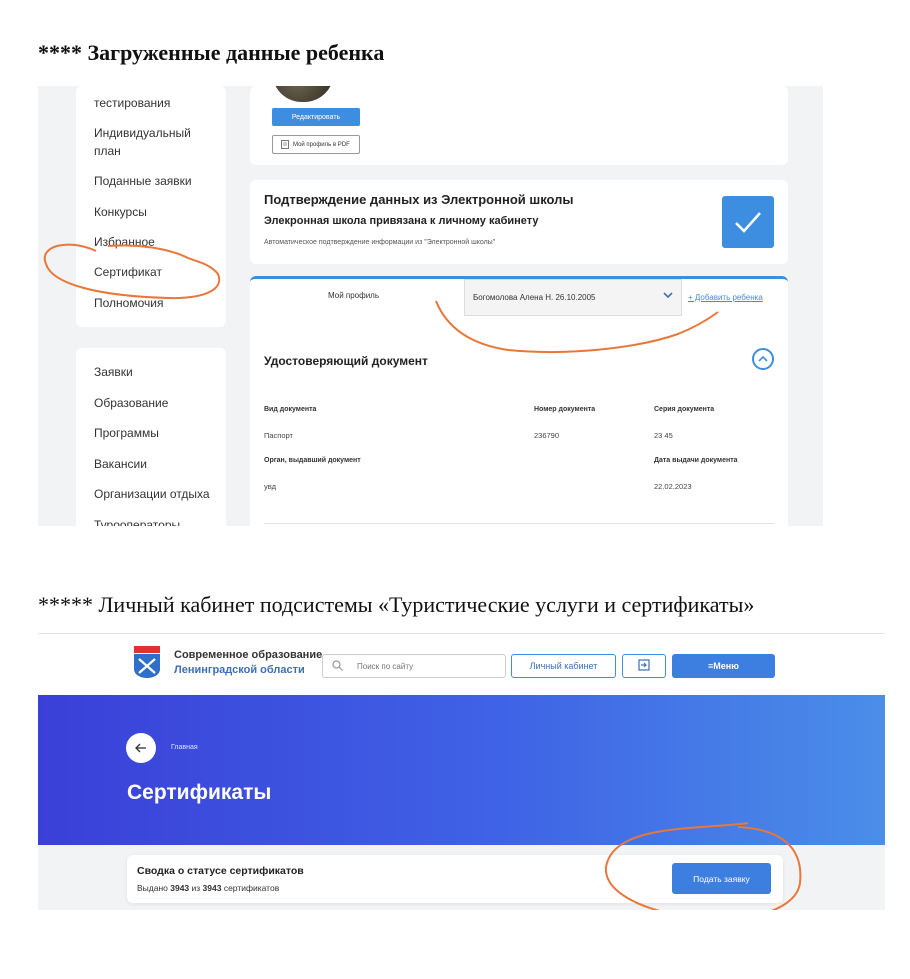 This screenshot has width=910, height=979. What do you see at coordinates (107, 151) in the screenshot?
I see `sidebar-item-plan: план` at bounding box center [107, 151].